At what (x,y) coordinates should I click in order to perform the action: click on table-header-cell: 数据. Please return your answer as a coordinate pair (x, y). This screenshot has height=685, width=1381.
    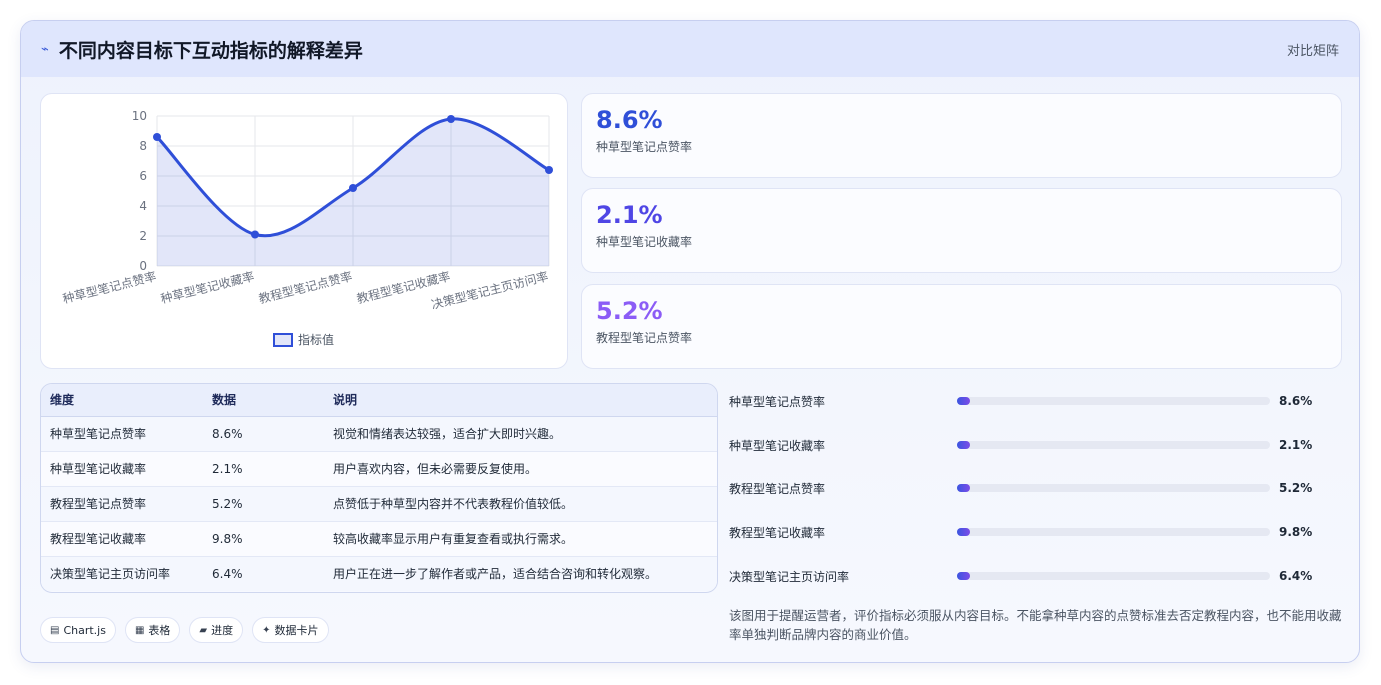
    Looking at the image, I should click on (263, 400).